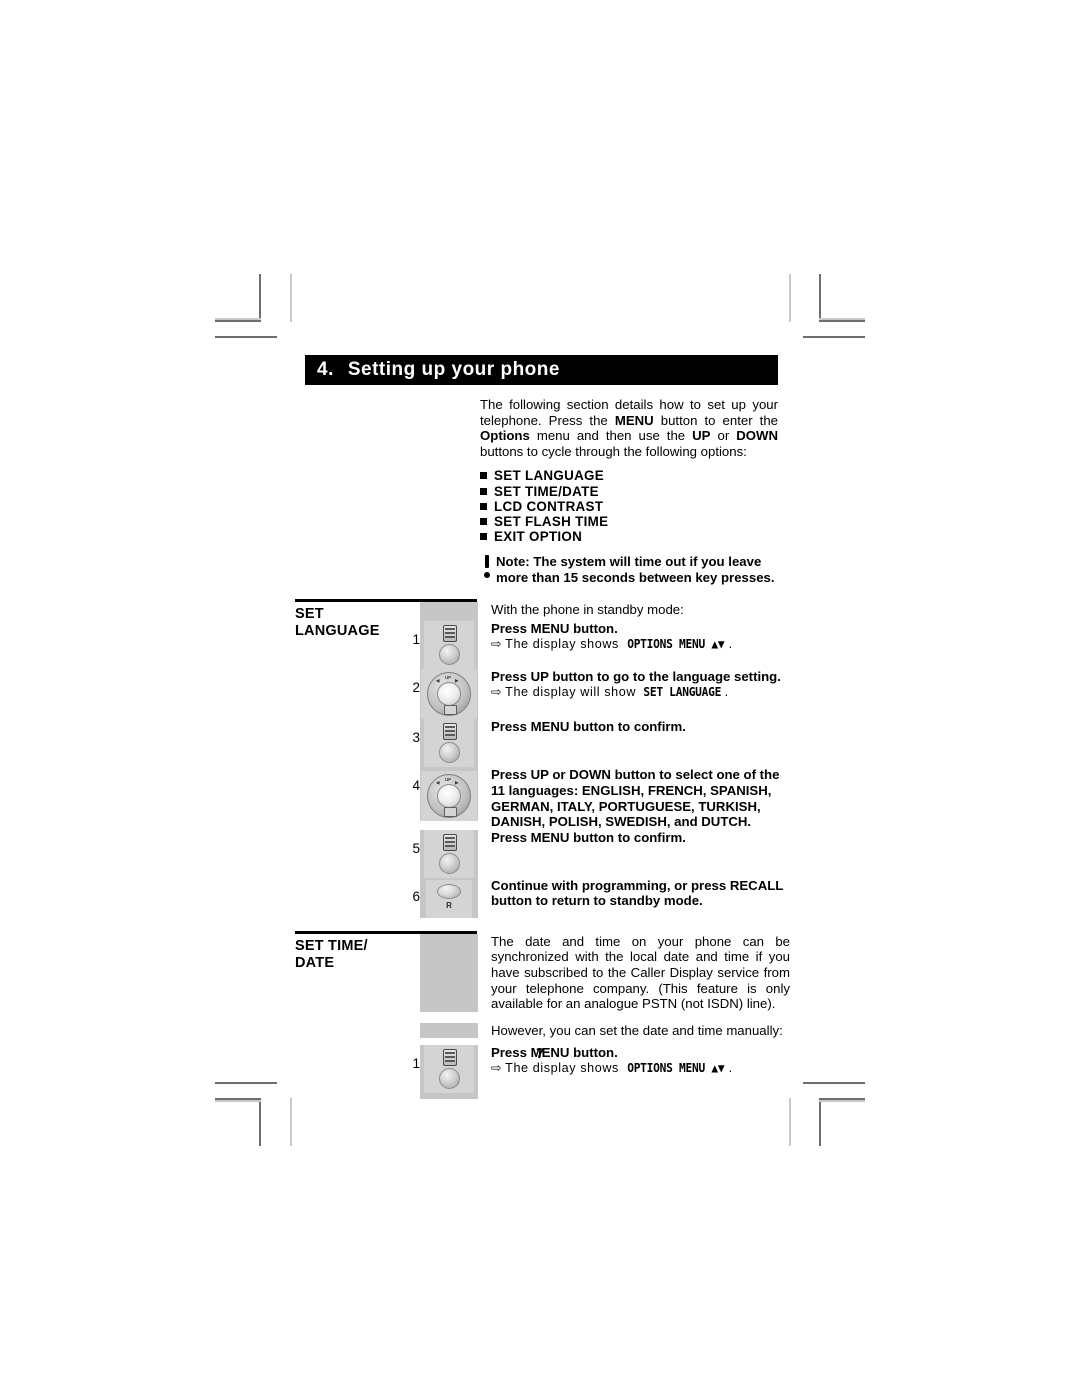 The image size is (1080, 1397). I want to click on recall-button-icon: R, so click(449, 898).